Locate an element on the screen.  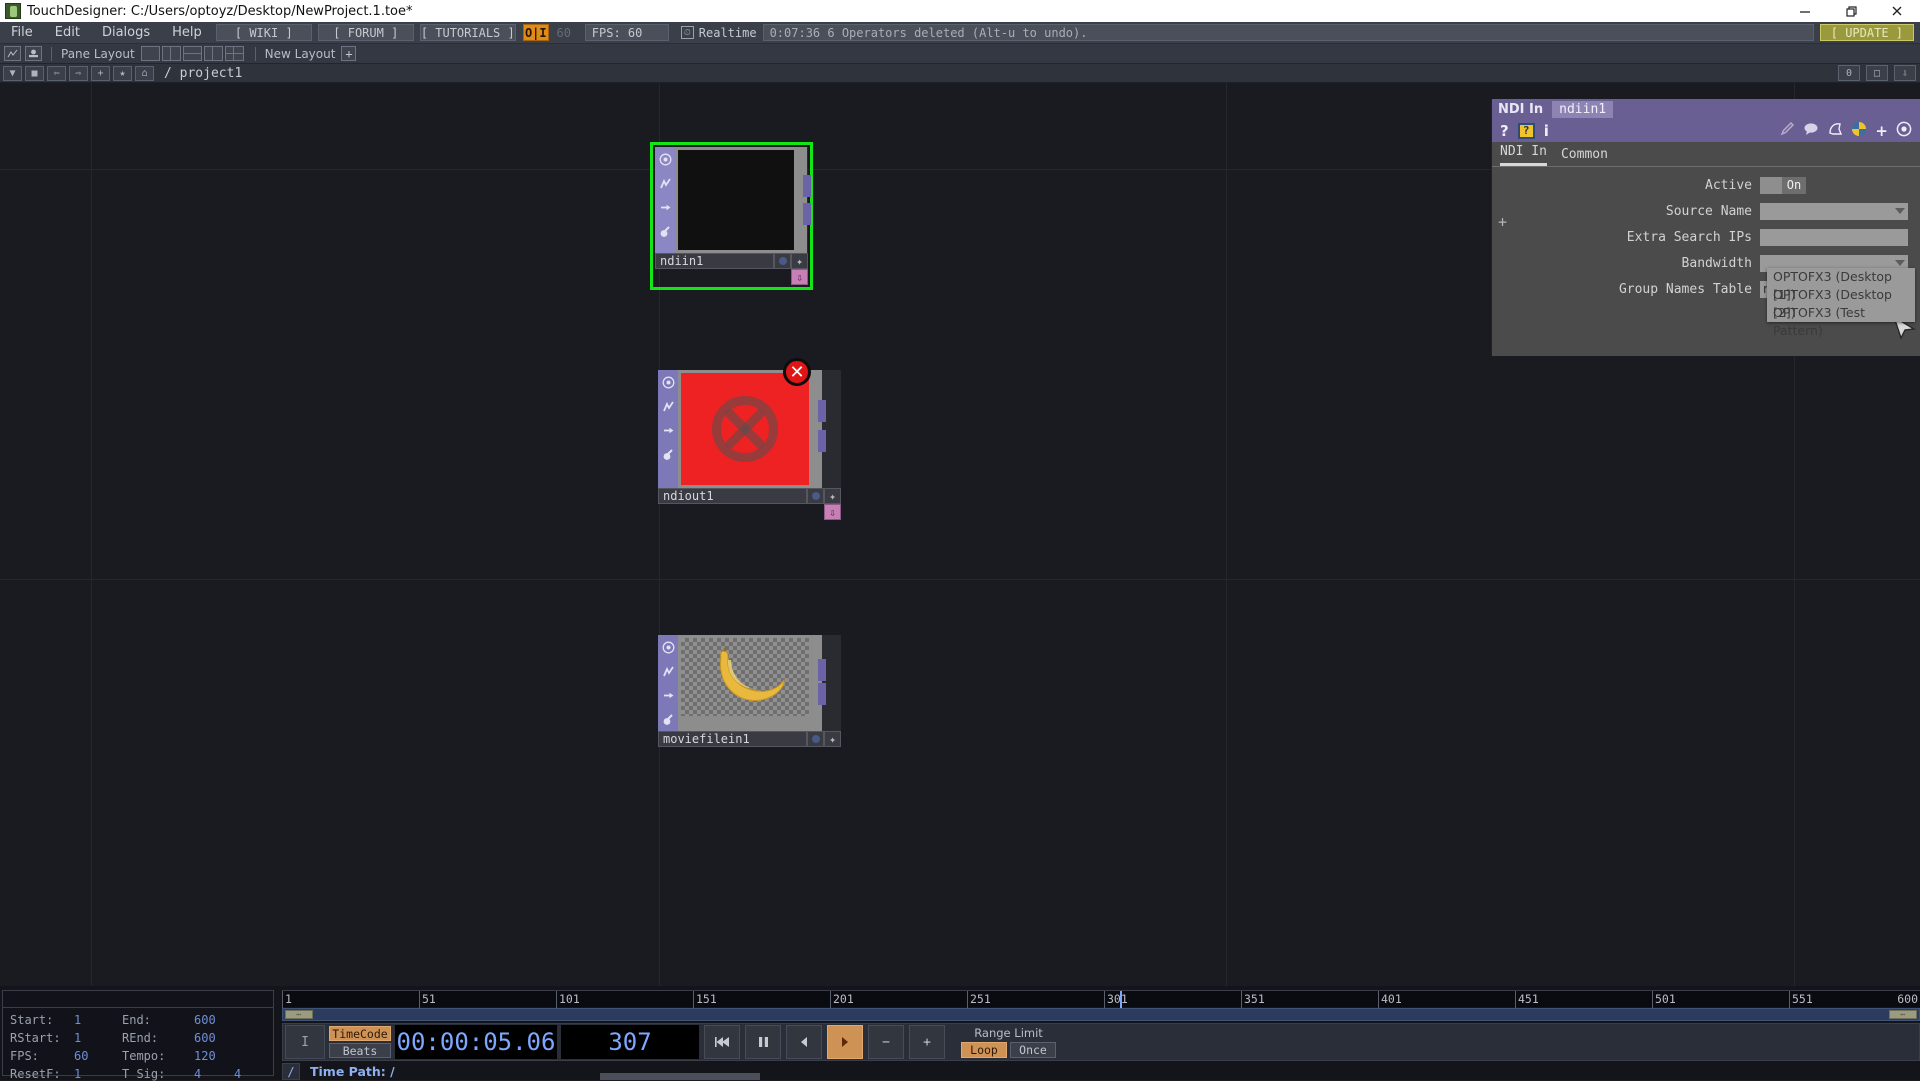
end-value: 600 is located at coordinates (214, 1020).